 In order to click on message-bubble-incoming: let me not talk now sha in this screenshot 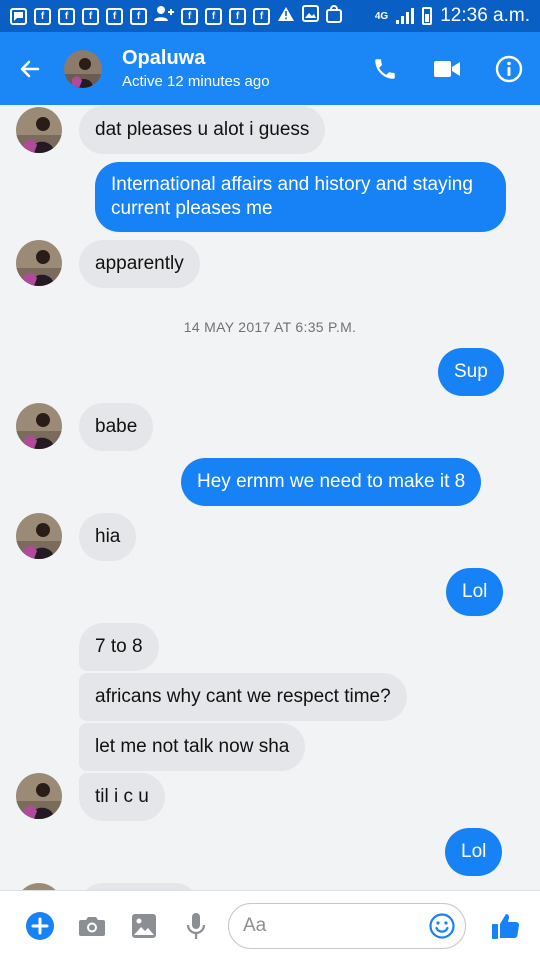, I will do `click(192, 747)`.